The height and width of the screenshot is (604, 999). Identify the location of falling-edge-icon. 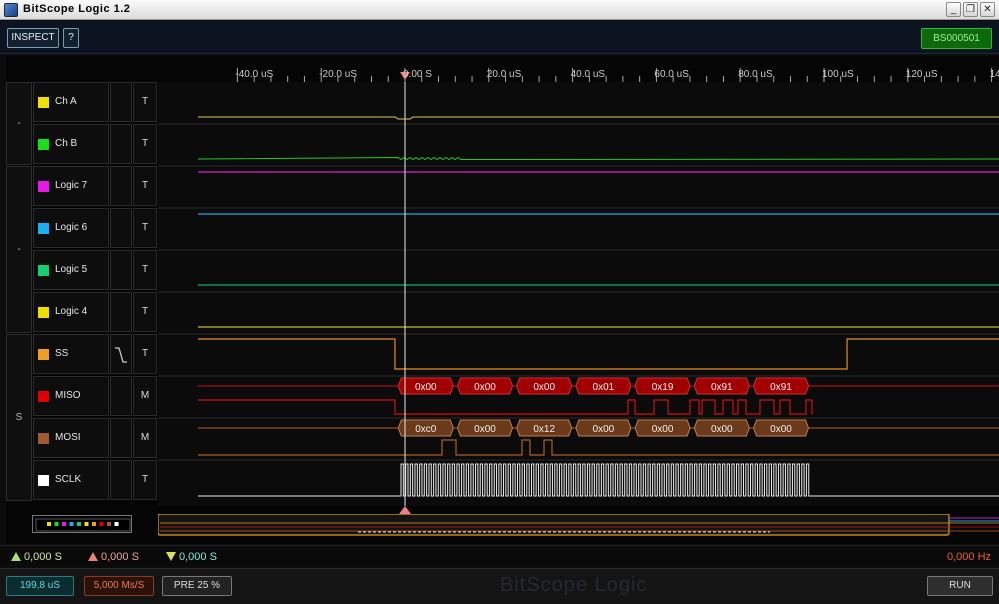
(121, 355).